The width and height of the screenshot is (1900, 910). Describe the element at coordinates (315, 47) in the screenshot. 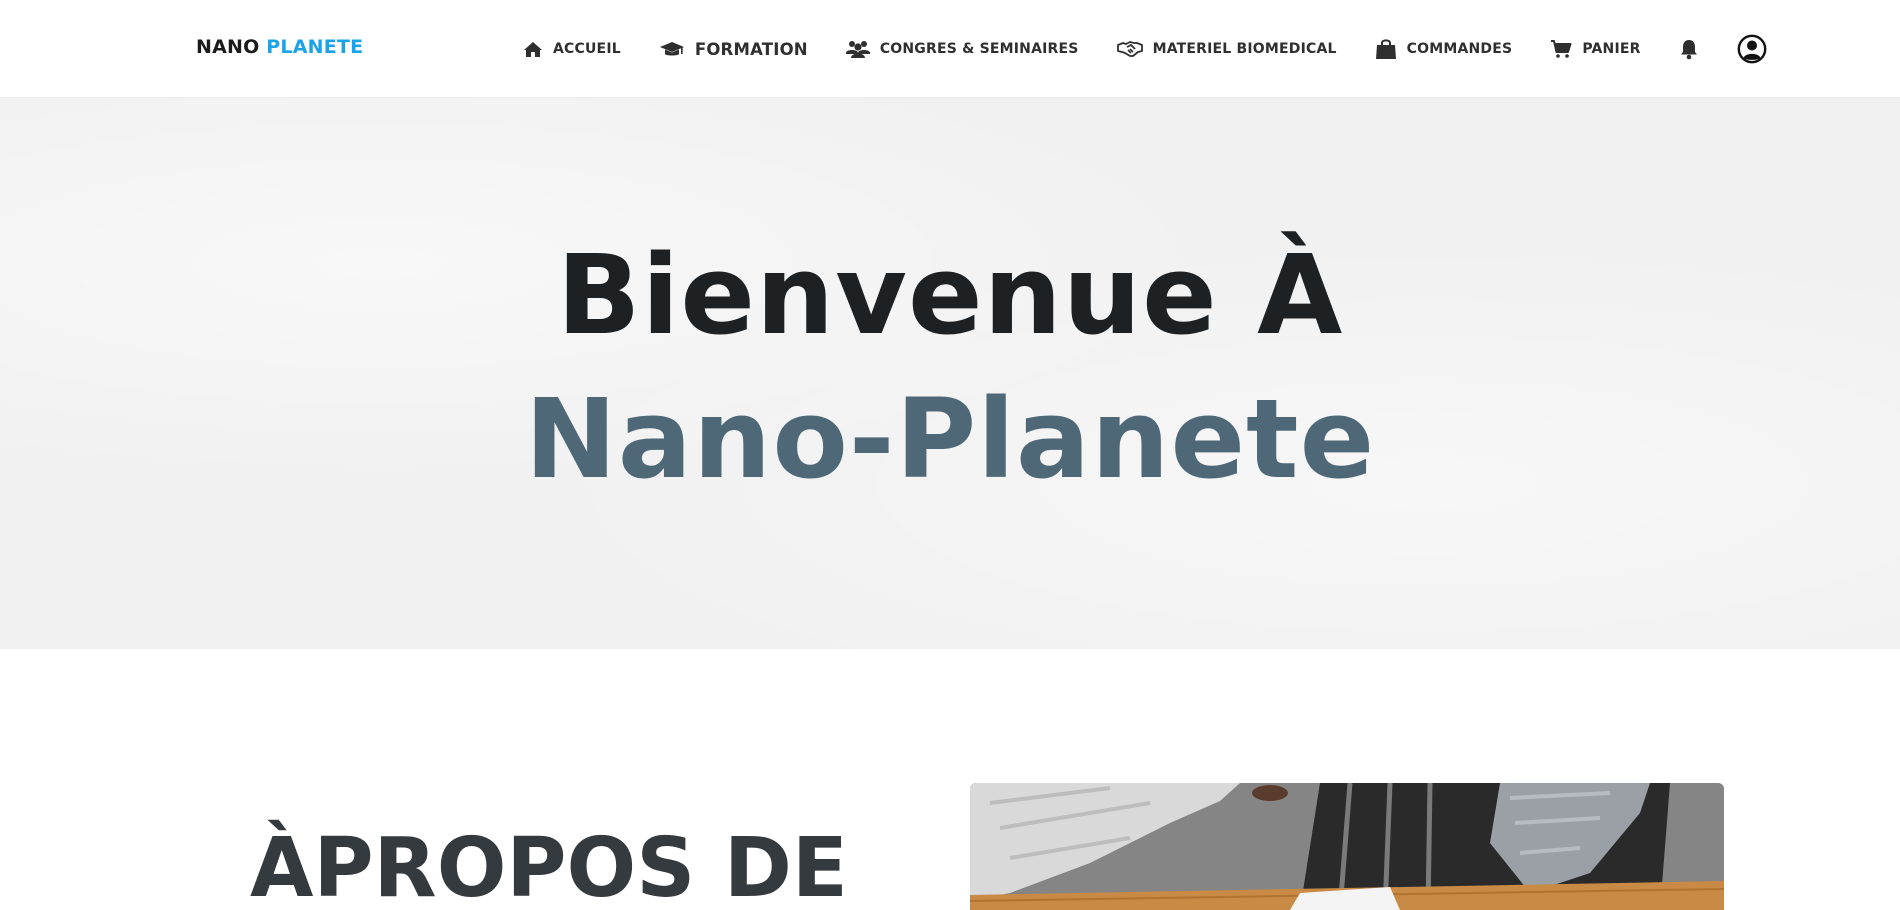

I see `brand-name-part2: PLANETE` at that location.